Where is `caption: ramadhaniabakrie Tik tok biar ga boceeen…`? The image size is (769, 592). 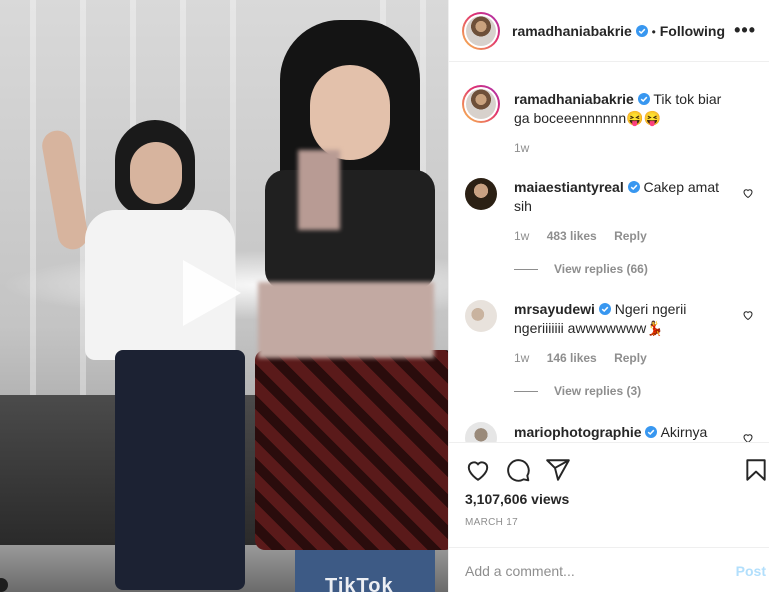 caption: ramadhaniabakrie Tik tok biar ga boceeen… is located at coordinates (619, 109).